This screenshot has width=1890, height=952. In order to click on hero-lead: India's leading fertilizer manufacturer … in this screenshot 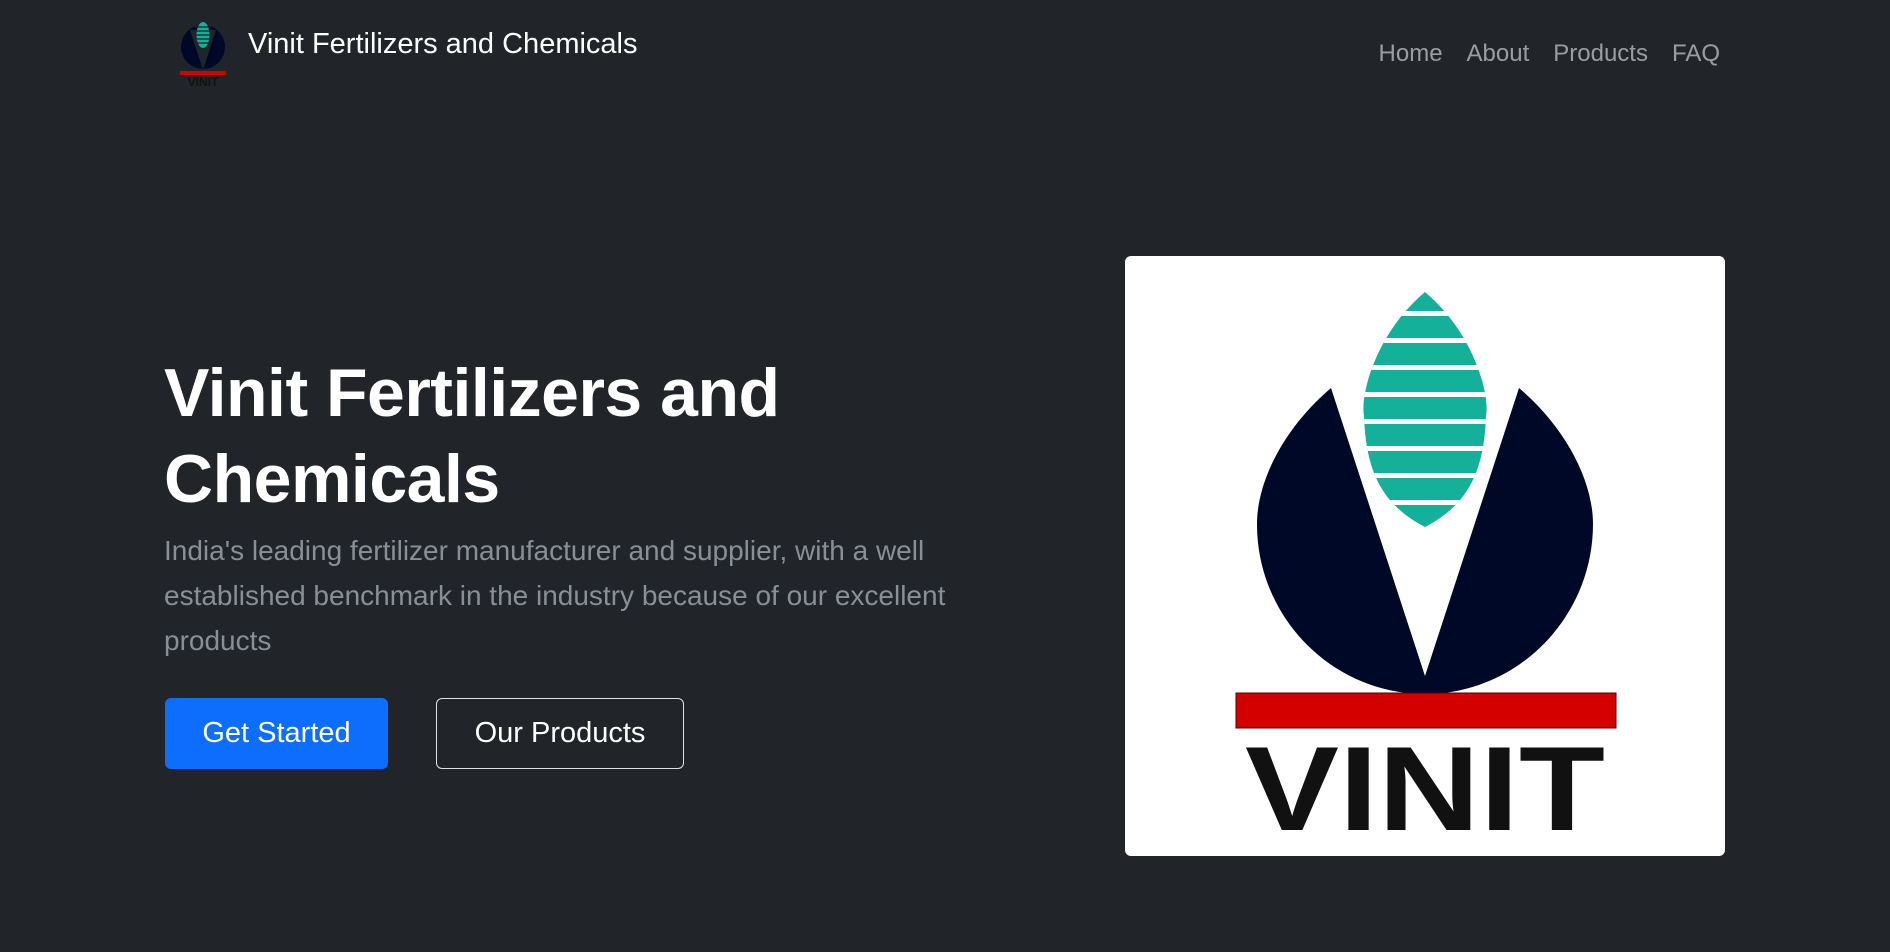, I will do `click(555, 595)`.